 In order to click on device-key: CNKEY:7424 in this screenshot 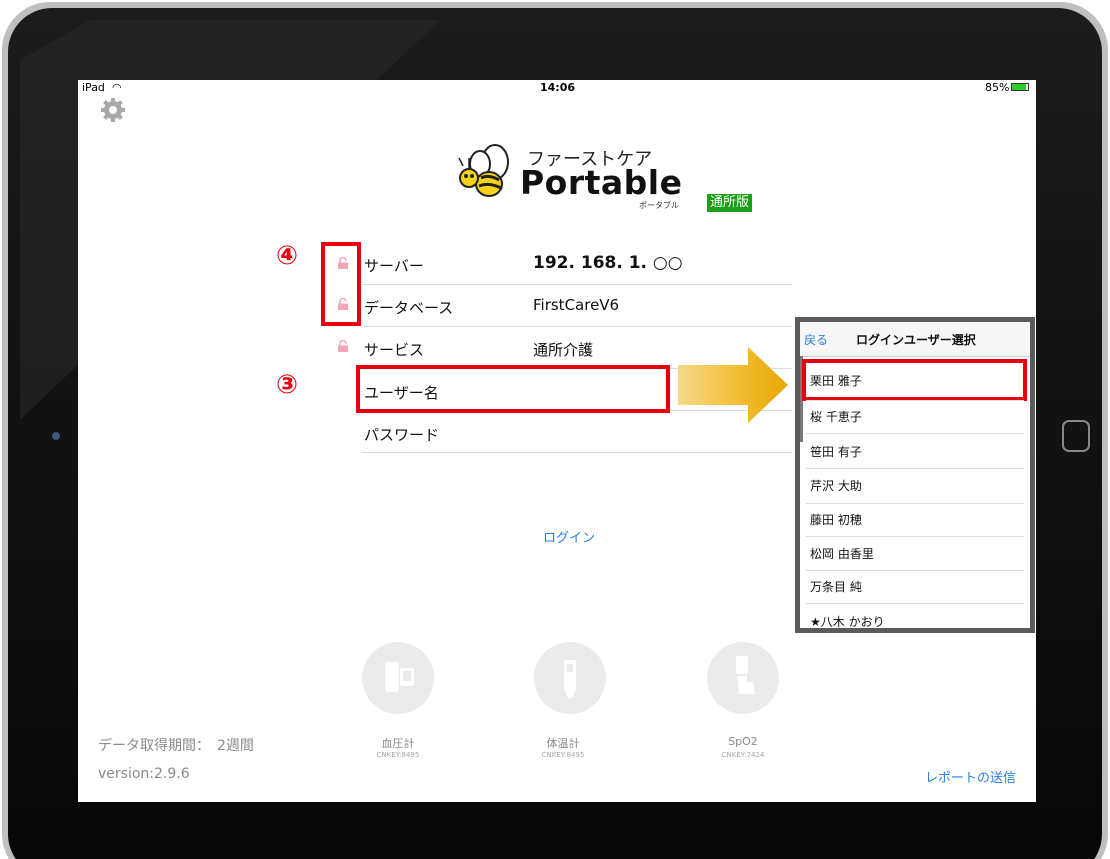, I will do `click(743, 755)`.